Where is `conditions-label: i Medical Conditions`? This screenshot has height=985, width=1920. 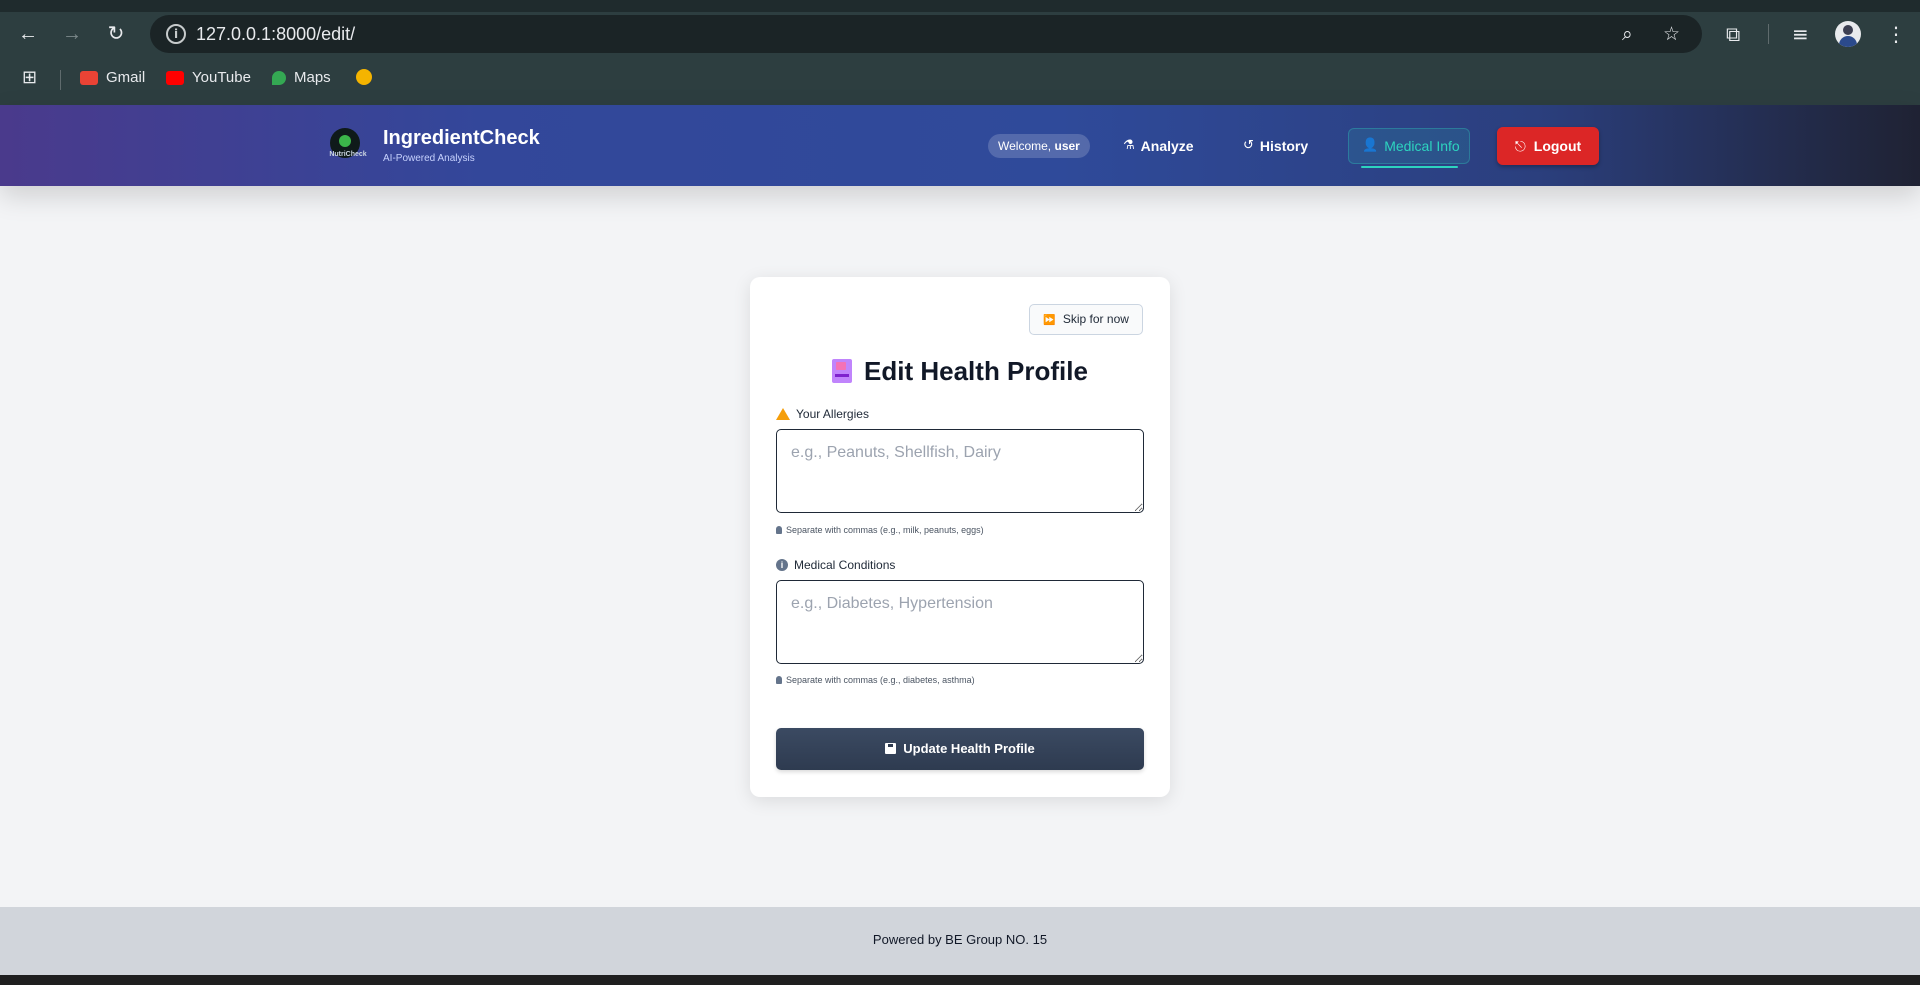 conditions-label: i Medical Conditions is located at coordinates (835, 565).